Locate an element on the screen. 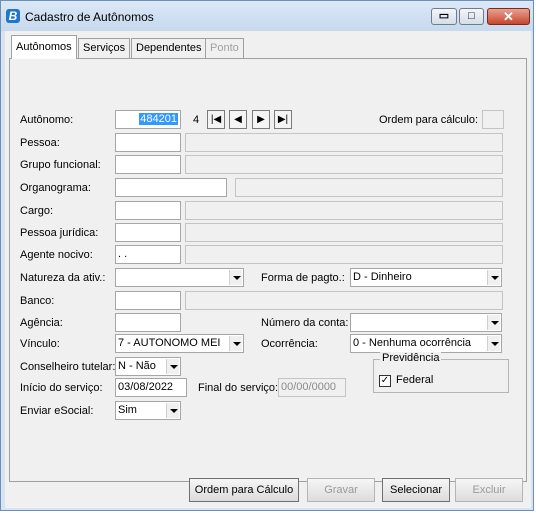 Image resolution: width=536 pixels, height=513 pixels. last-record-button: ▶| is located at coordinates (283, 119).